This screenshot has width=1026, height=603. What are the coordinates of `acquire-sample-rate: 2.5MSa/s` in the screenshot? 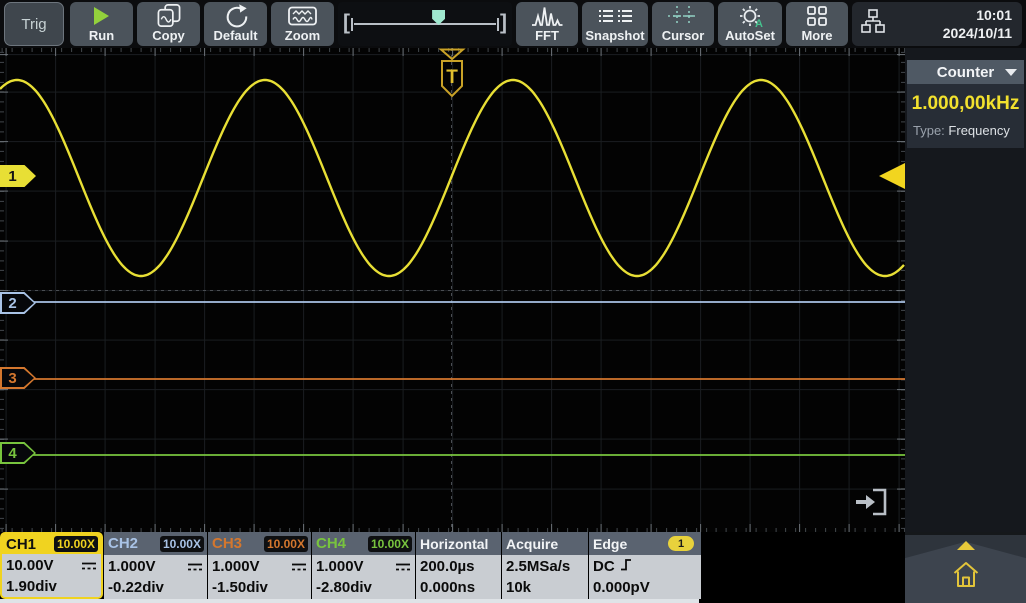 It's located at (538, 566).